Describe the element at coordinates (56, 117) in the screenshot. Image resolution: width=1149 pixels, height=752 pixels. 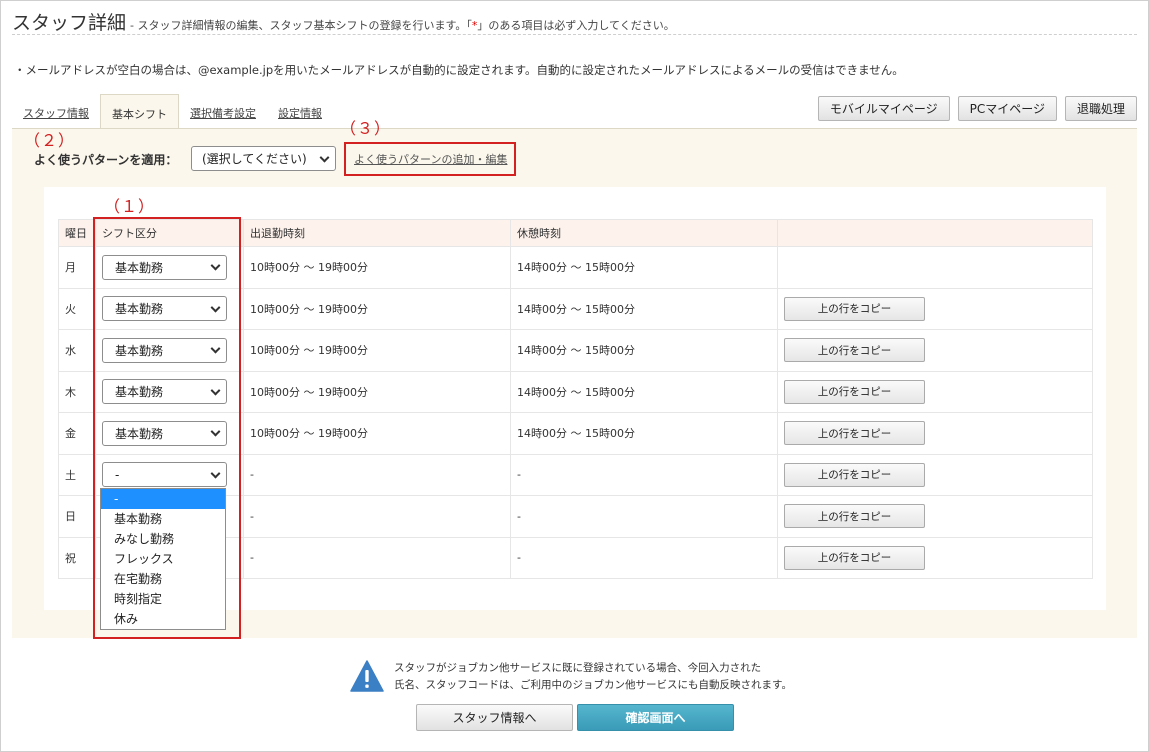
I see `tab-staff-info: スタッフ情報` at that location.